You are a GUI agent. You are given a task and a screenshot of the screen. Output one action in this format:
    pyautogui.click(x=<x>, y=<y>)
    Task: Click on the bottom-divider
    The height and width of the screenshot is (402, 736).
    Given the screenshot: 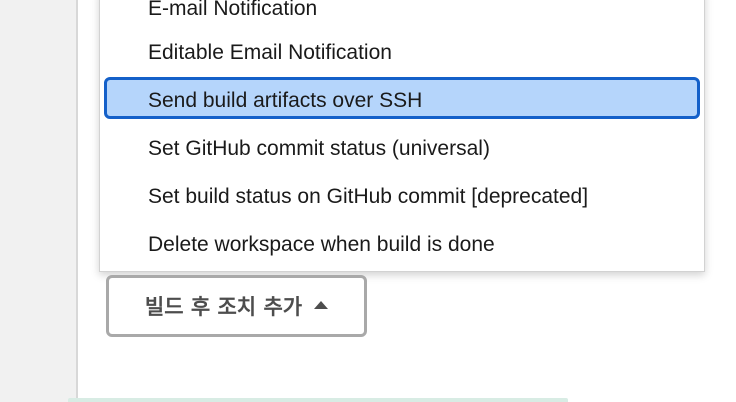 What is the action you would take?
    pyautogui.click(x=318, y=400)
    